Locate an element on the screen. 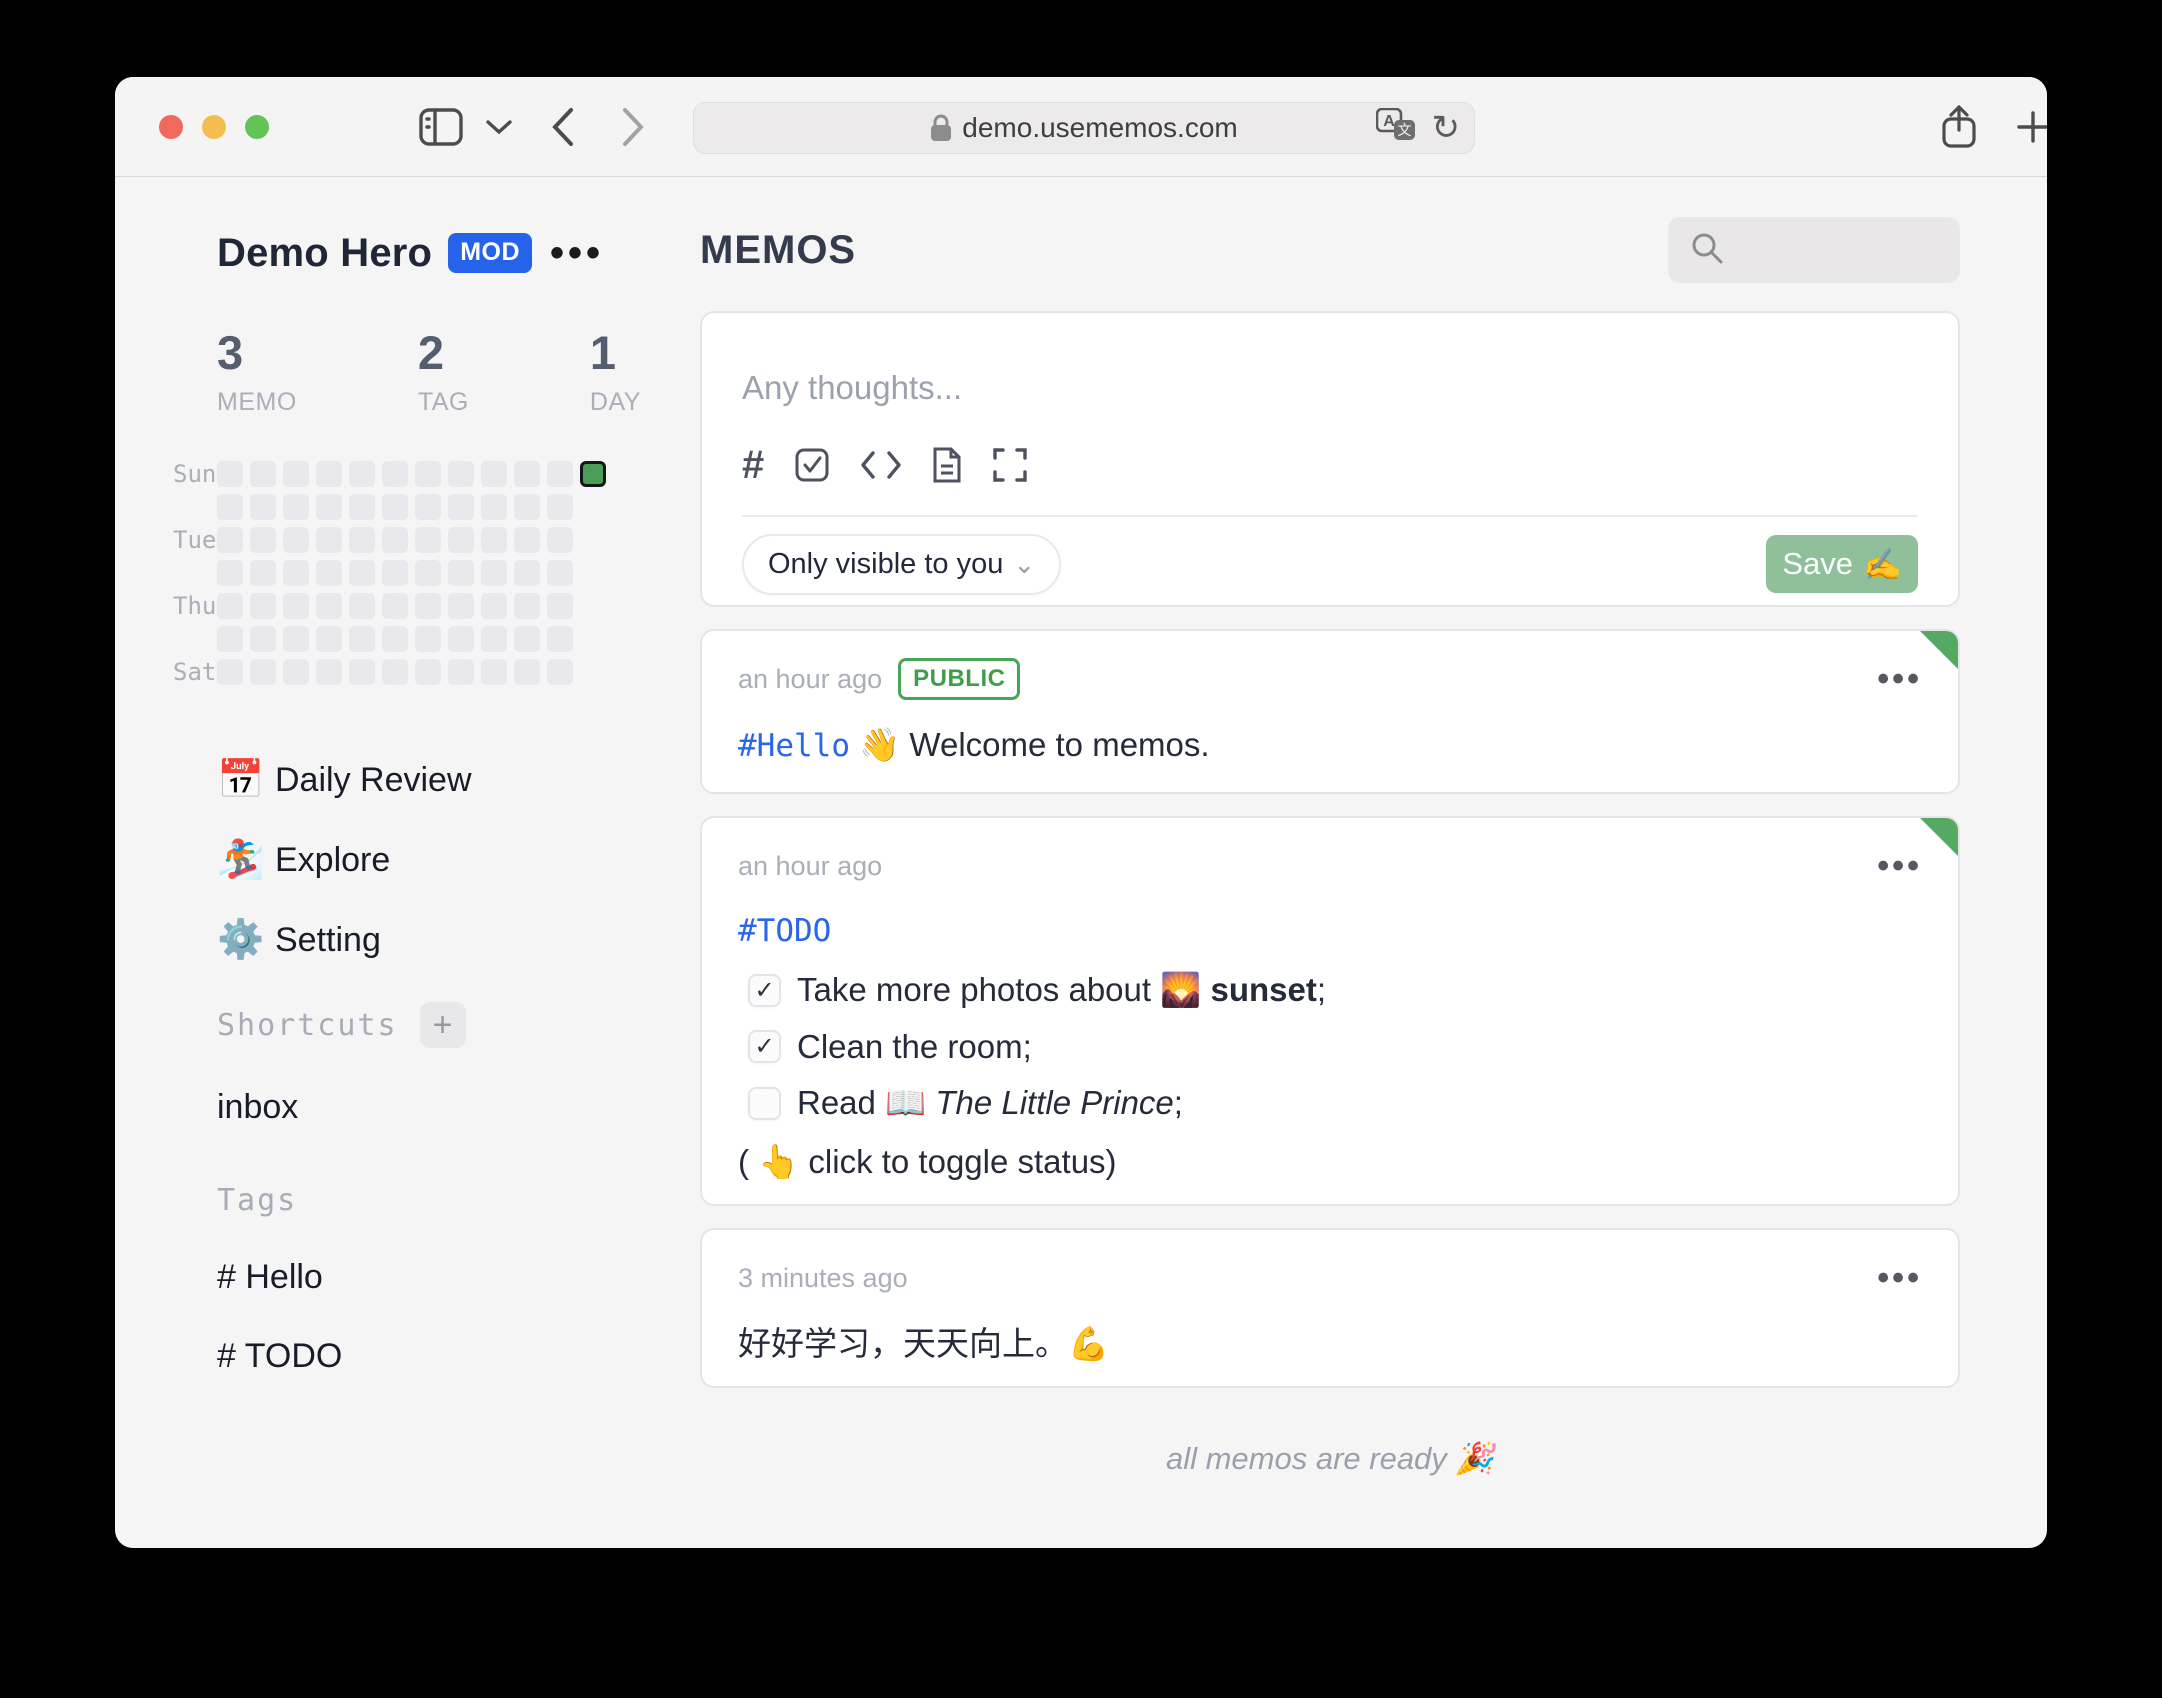 Image resolution: width=2162 pixels, height=1698 pixels. tag-item-todo: # TODO is located at coordinates (410, 1356).